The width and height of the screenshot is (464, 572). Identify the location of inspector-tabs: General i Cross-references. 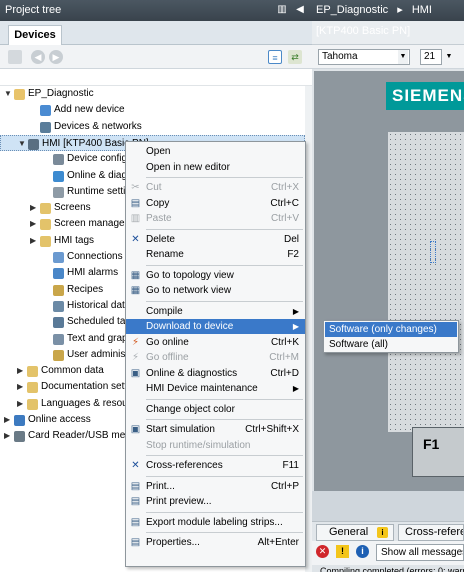
(388, 531).